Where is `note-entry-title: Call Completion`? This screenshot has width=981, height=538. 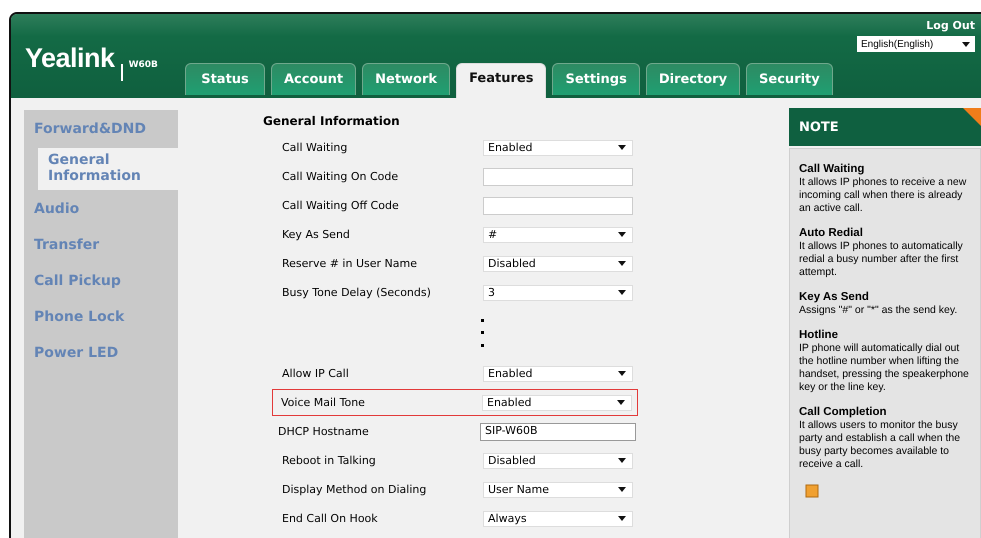
note-entry-title: Call Completion is located at coordinates (843, 412).